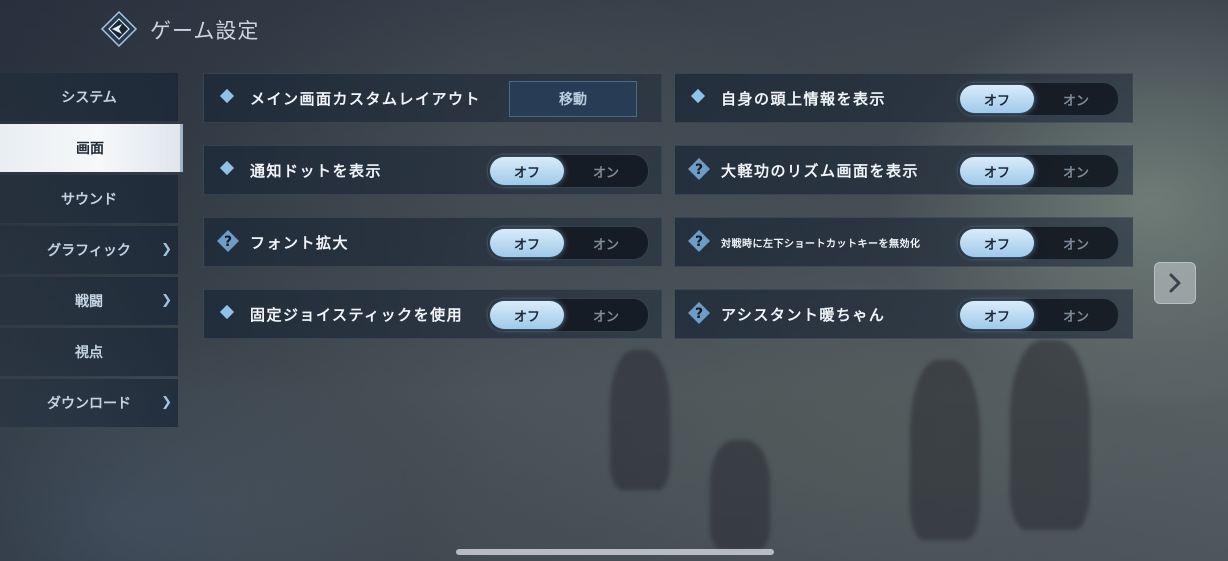 The height and width of the screenshot is (561, 1228). I want to click on disable-shortcut-toggle: オフ オン, so click(1038, 243).